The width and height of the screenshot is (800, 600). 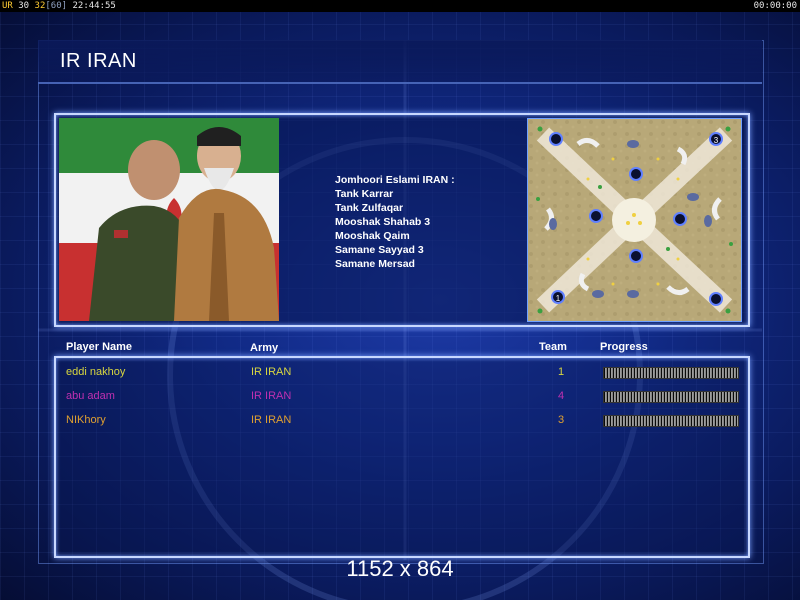 I want to click on unit-item: Tank Karrar, so click(x=364, y=194).